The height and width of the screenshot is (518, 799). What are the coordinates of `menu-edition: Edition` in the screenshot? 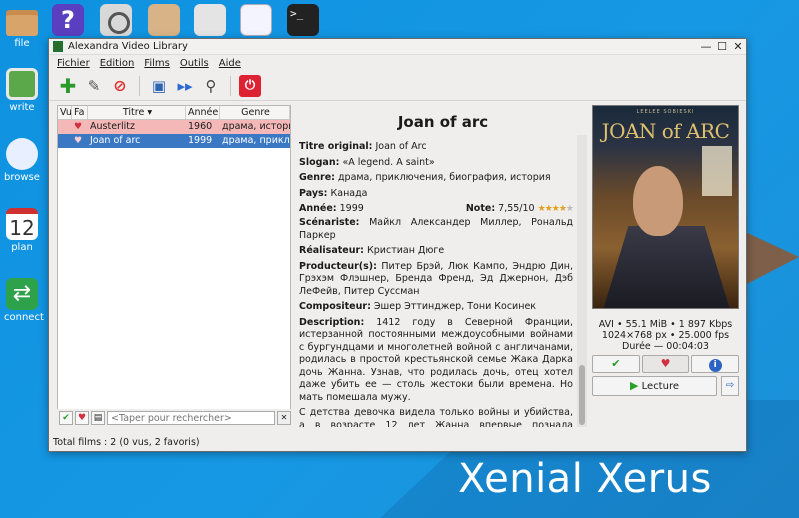 It's located at (117, 63).